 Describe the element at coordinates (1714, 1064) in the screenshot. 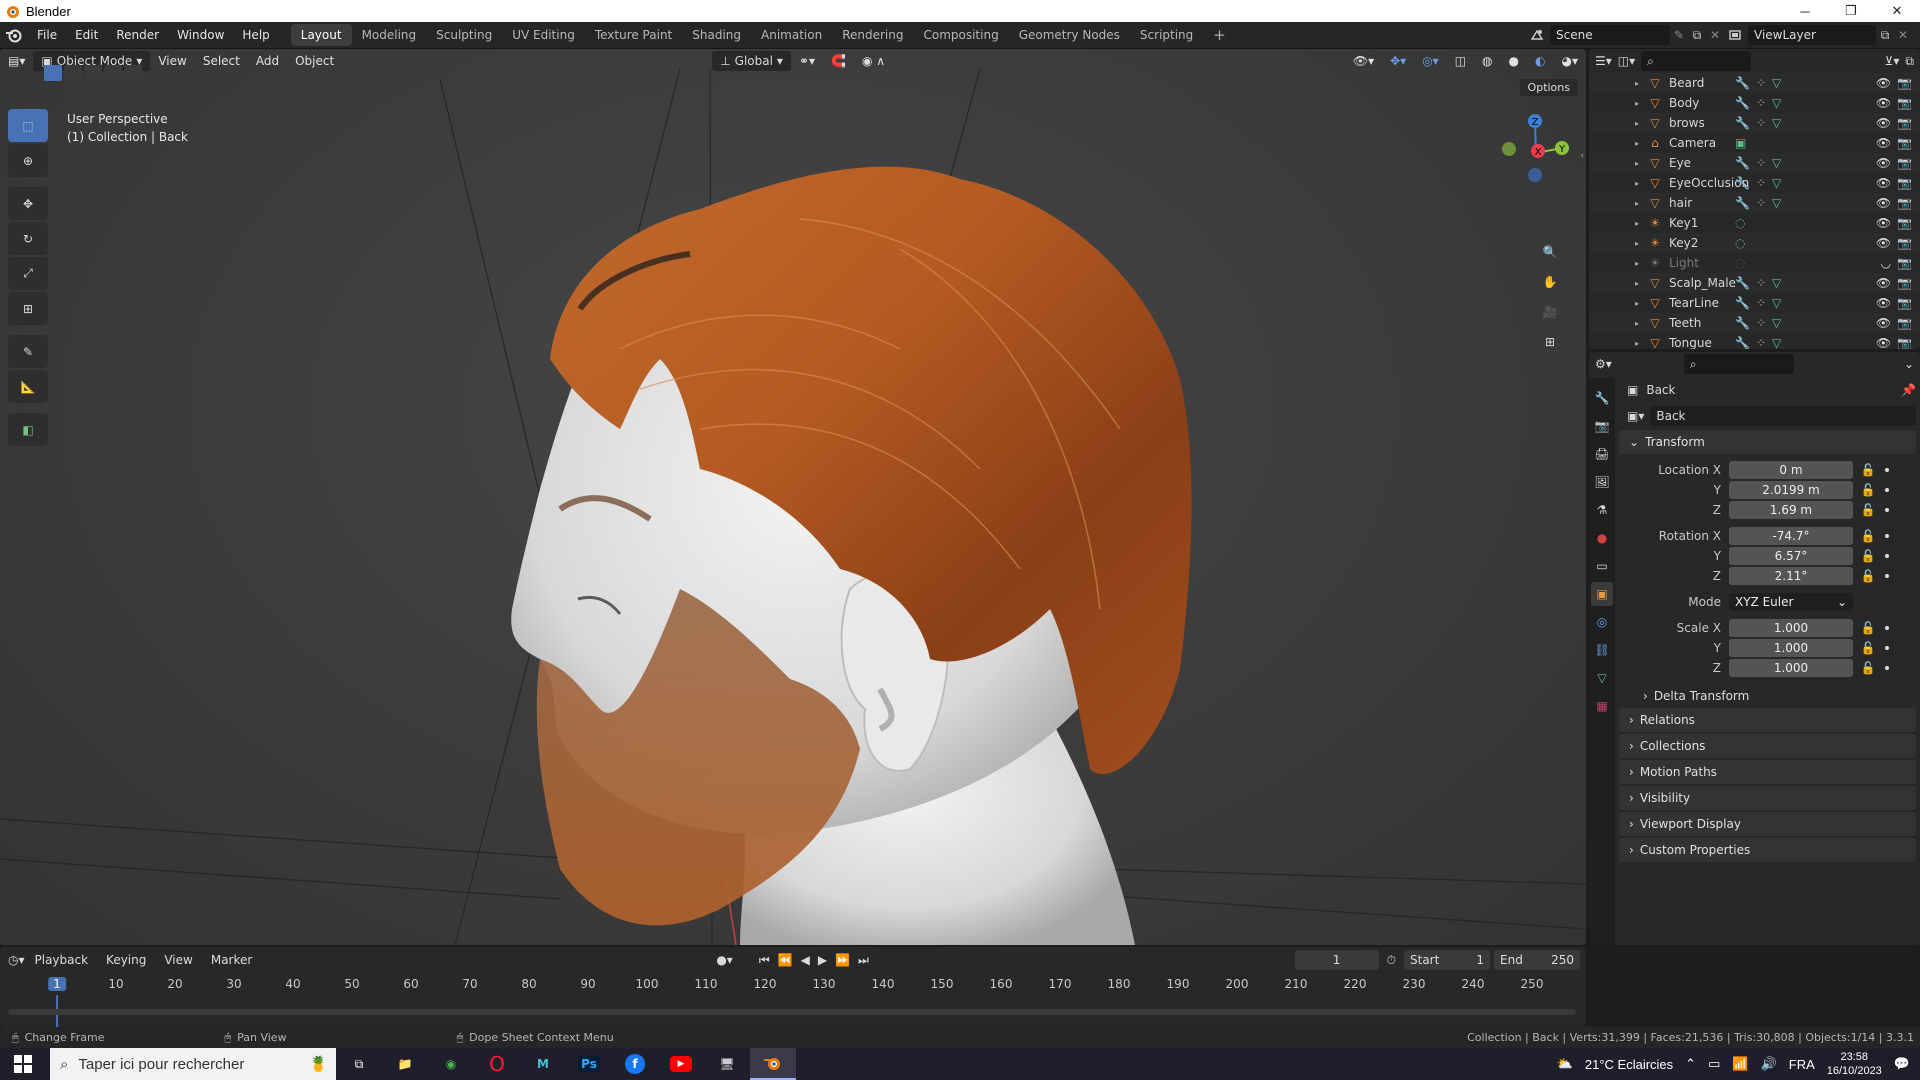

I see `device-icon: ▭` at that location.